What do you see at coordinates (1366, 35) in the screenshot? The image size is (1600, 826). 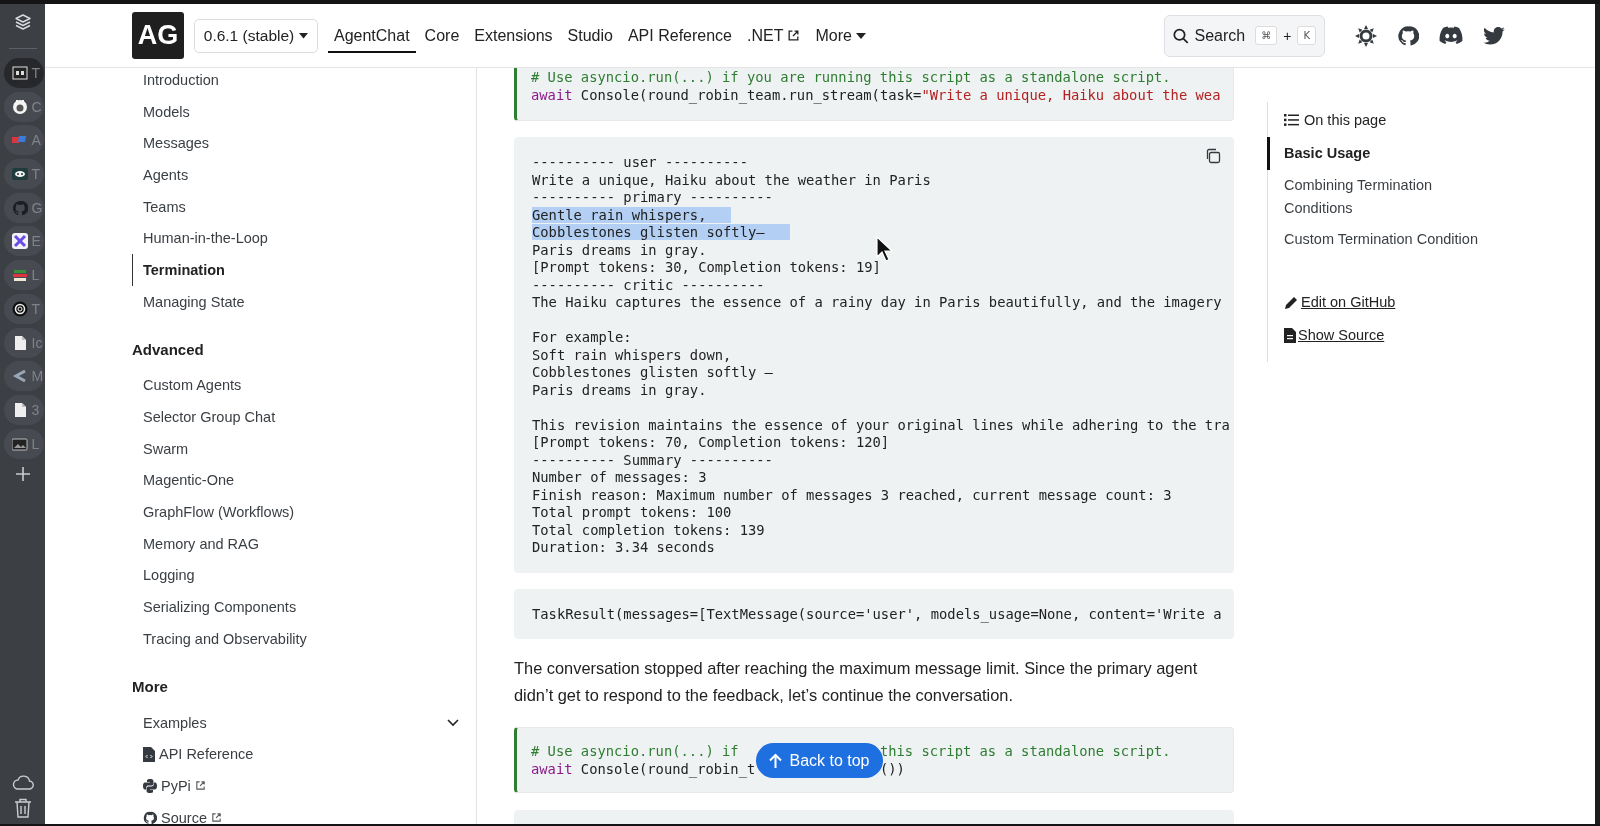 I see `theme-toggle-icon` at bounding box center [1366, 35].